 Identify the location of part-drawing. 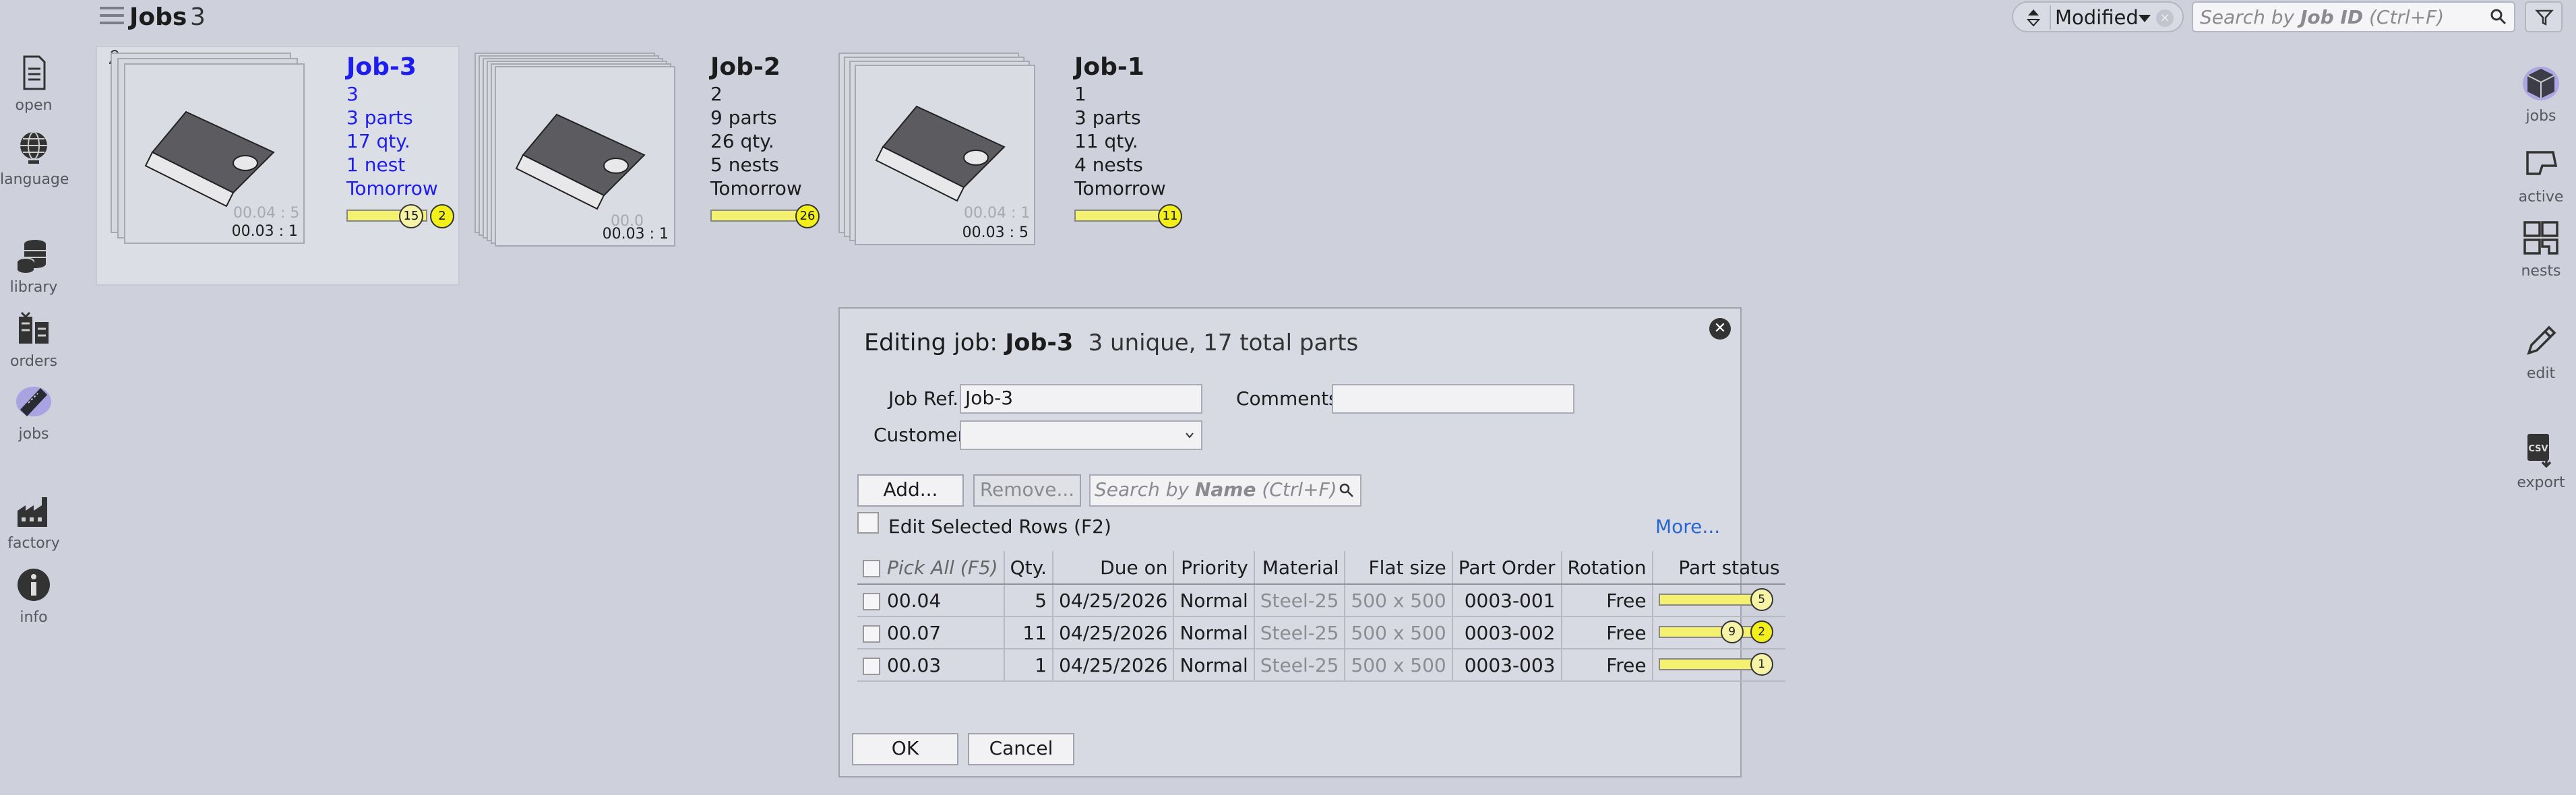
(580, 161).